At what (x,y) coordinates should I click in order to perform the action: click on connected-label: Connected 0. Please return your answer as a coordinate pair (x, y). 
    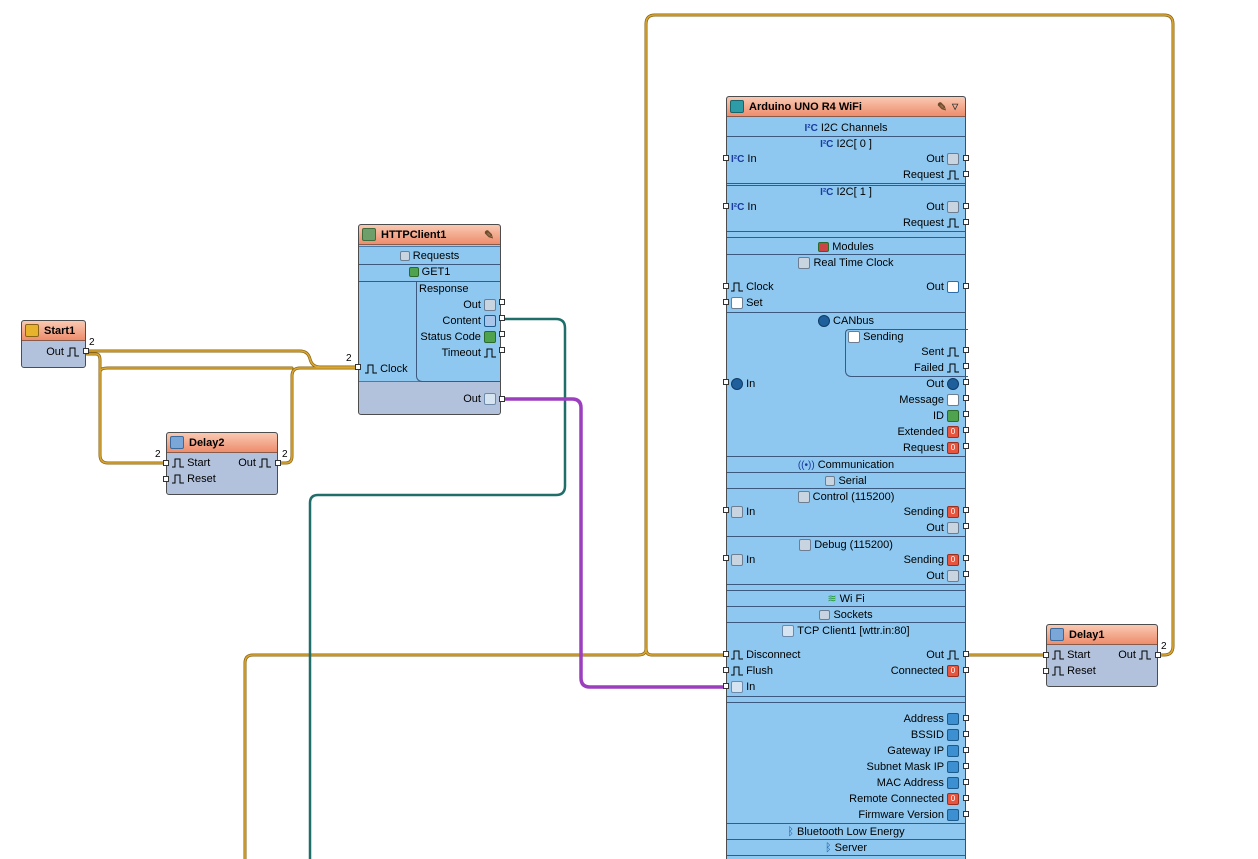
    Looking at the image, I should click on (925, 671).